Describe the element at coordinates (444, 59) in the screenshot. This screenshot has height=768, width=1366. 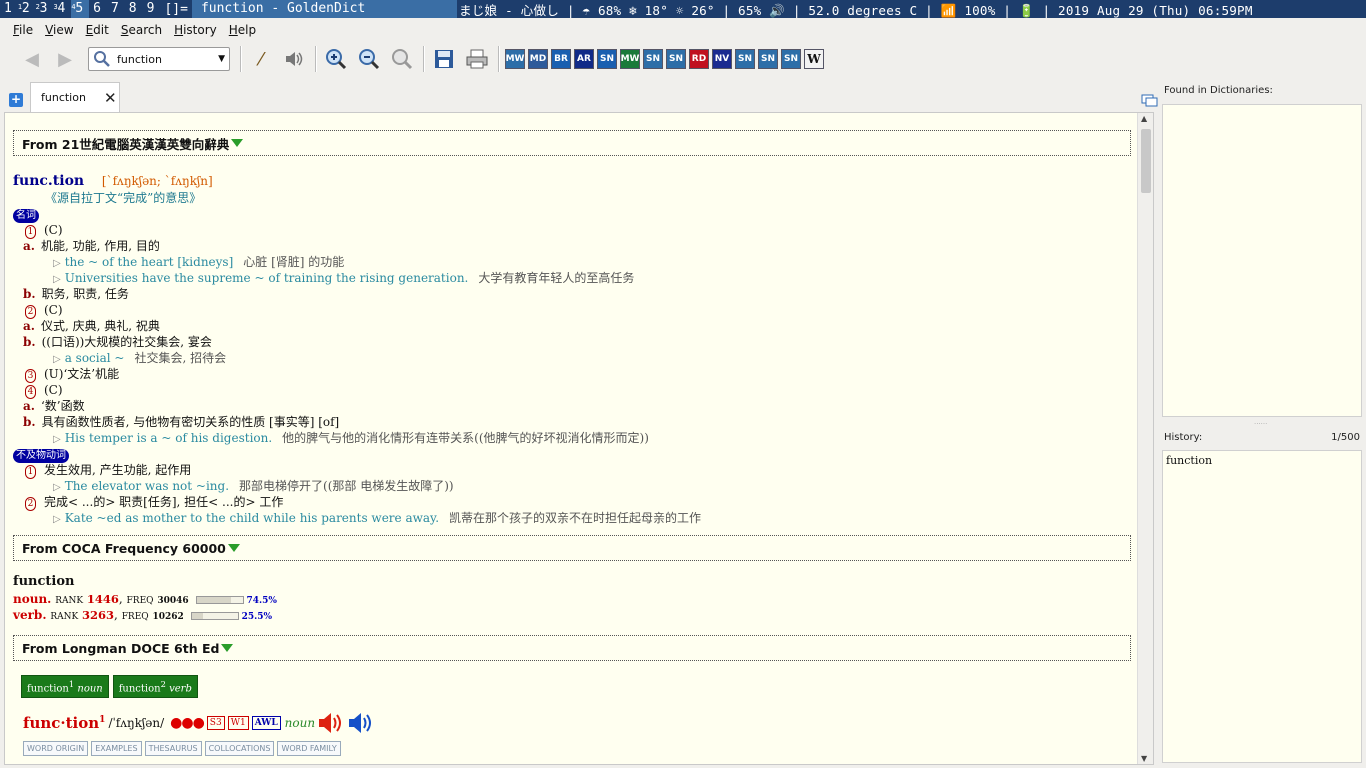
I see `save-button` at that location.